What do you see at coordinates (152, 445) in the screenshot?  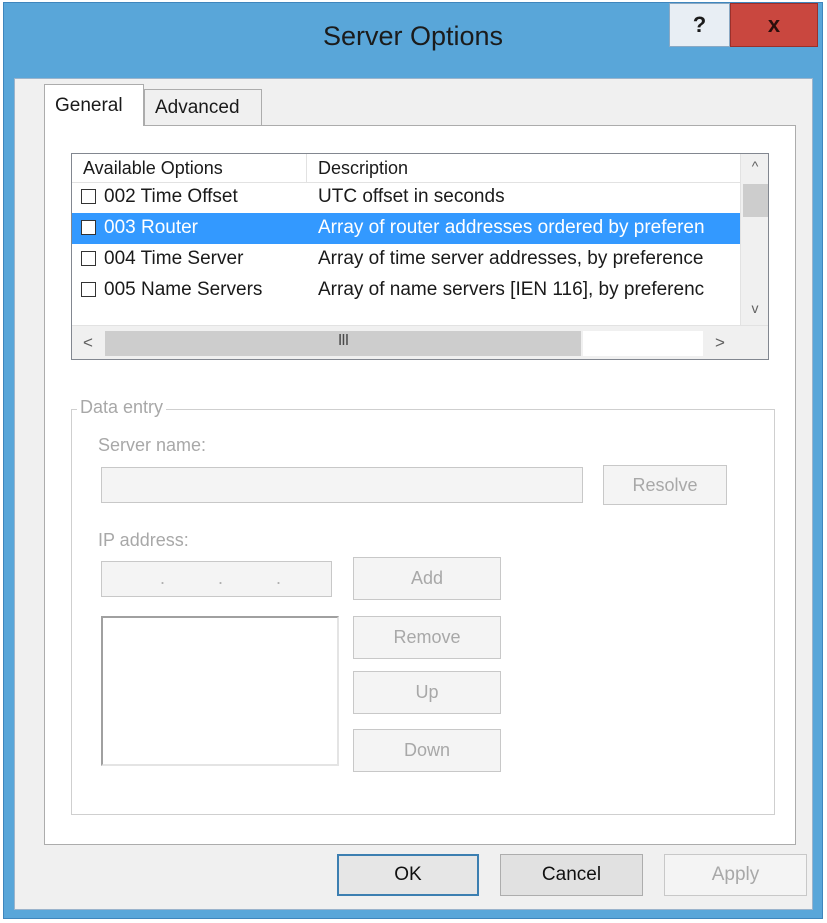 I see `server-name-label: Server name:` at bounding box center [152, 445].